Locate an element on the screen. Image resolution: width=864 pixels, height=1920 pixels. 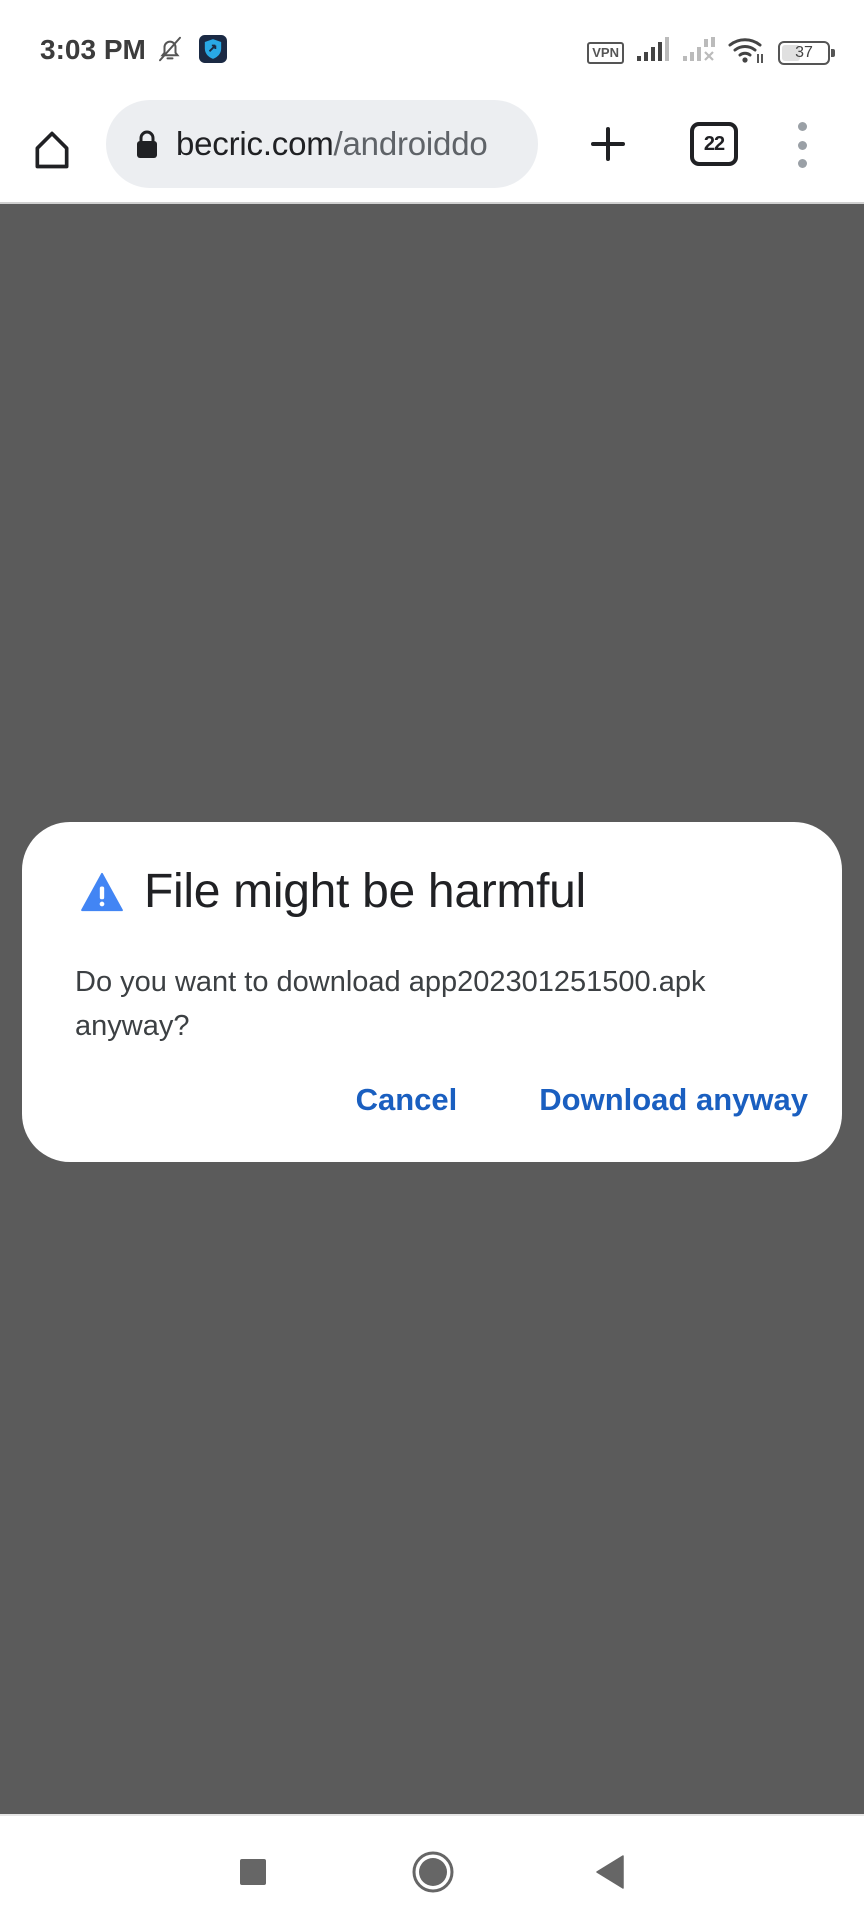
download-anyway-button: Download anyway is located at coordinates (673, 1100).